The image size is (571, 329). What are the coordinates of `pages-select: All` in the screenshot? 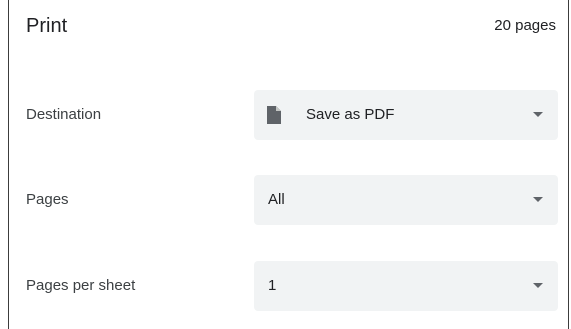 It's located at (406, 200).